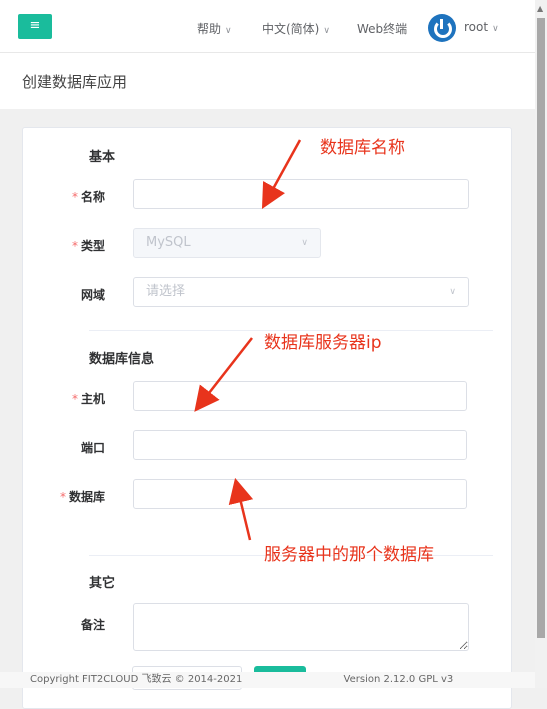  What do you see at coordinates (102, 157) in the screenshot?
I see `section-basic: 基本` at bounding box center [102, 157].